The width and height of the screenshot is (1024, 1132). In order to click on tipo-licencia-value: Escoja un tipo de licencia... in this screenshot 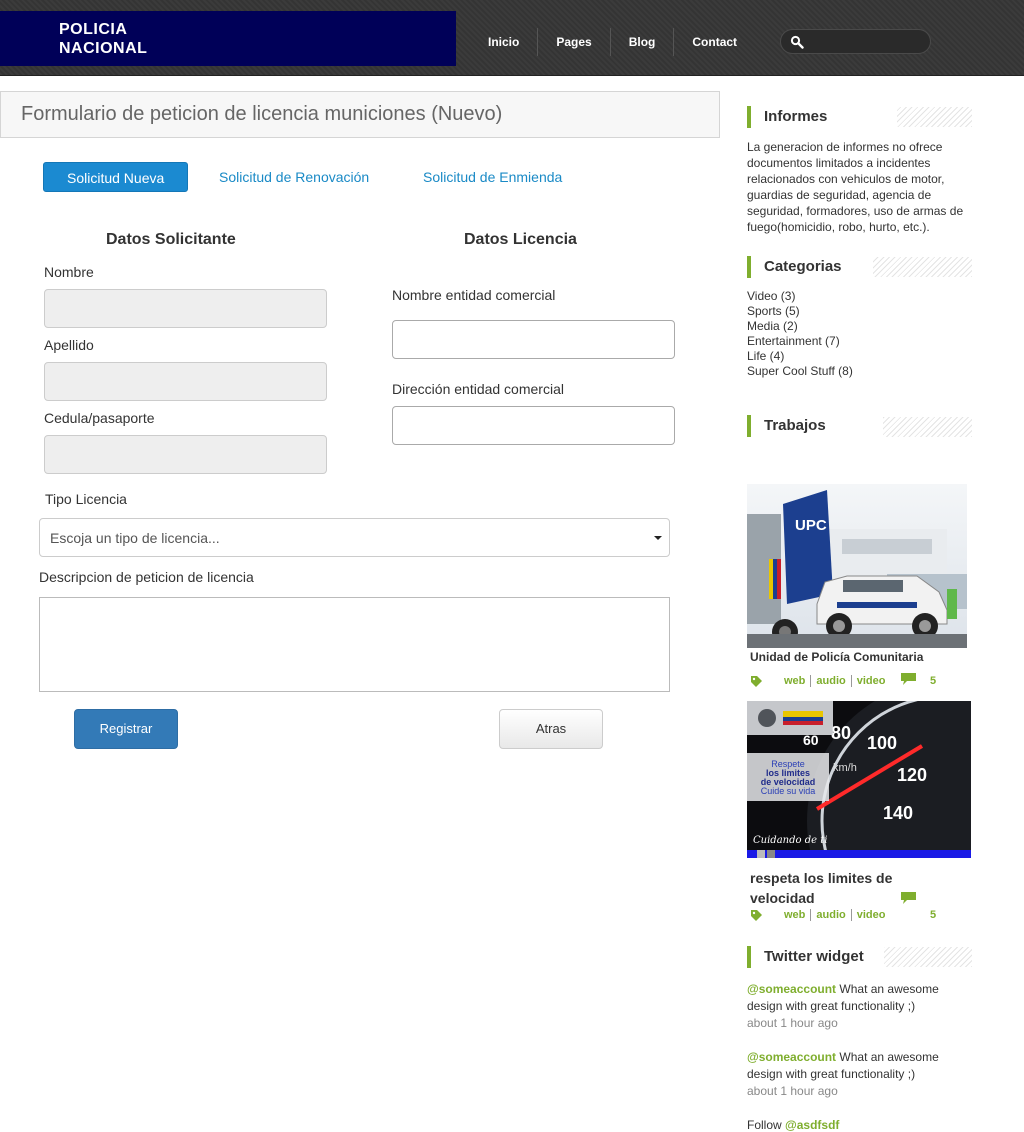, I will do `click(135, 538)`.